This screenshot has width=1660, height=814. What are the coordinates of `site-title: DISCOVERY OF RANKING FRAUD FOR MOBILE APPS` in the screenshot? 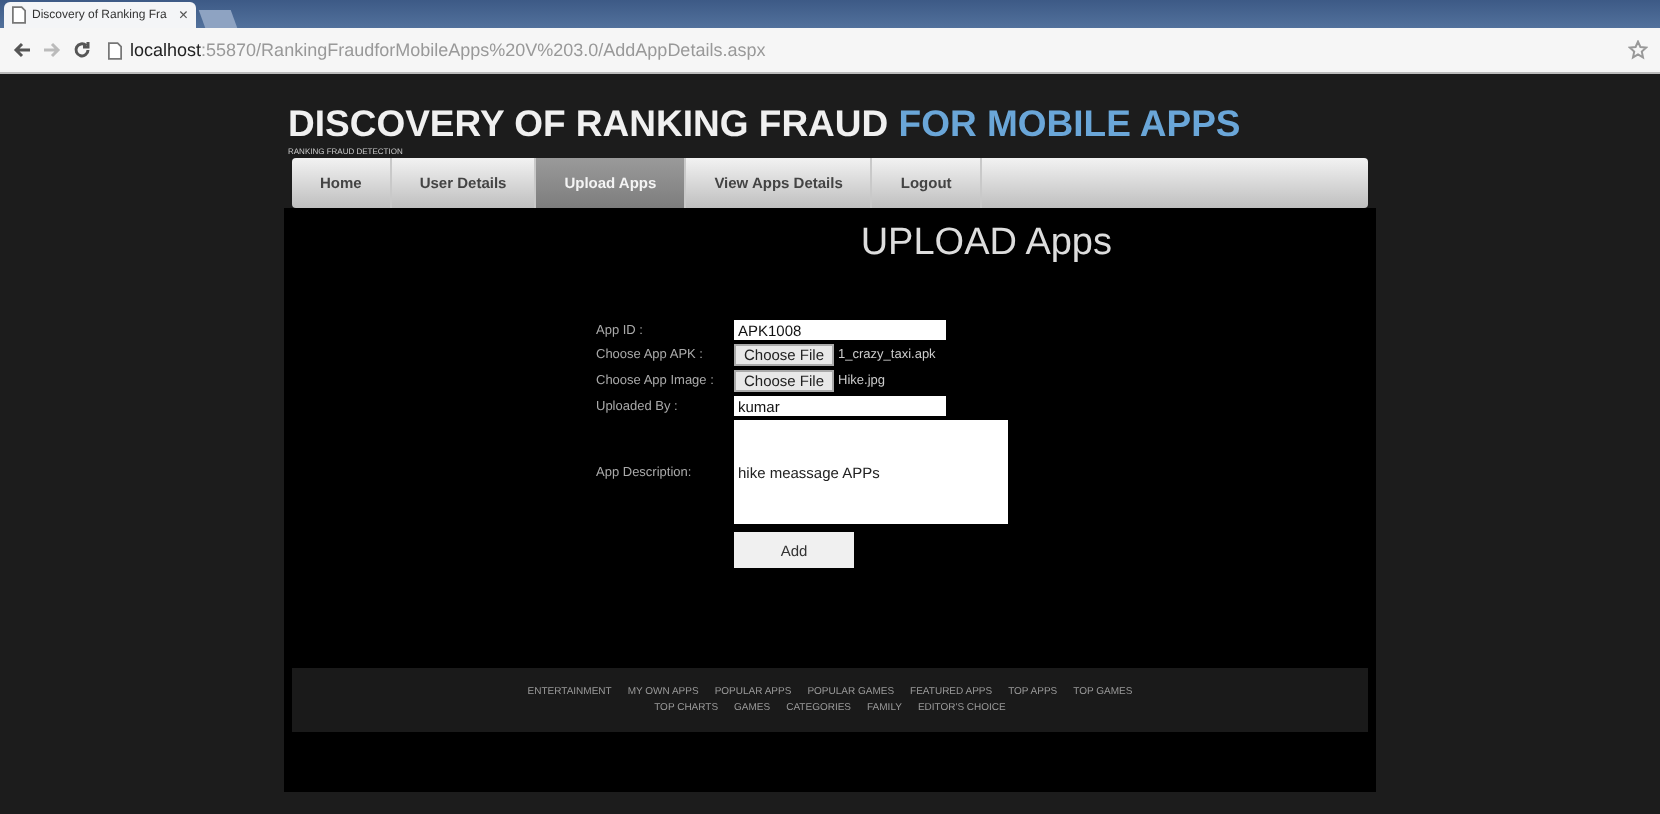 It's located at (764, 124).